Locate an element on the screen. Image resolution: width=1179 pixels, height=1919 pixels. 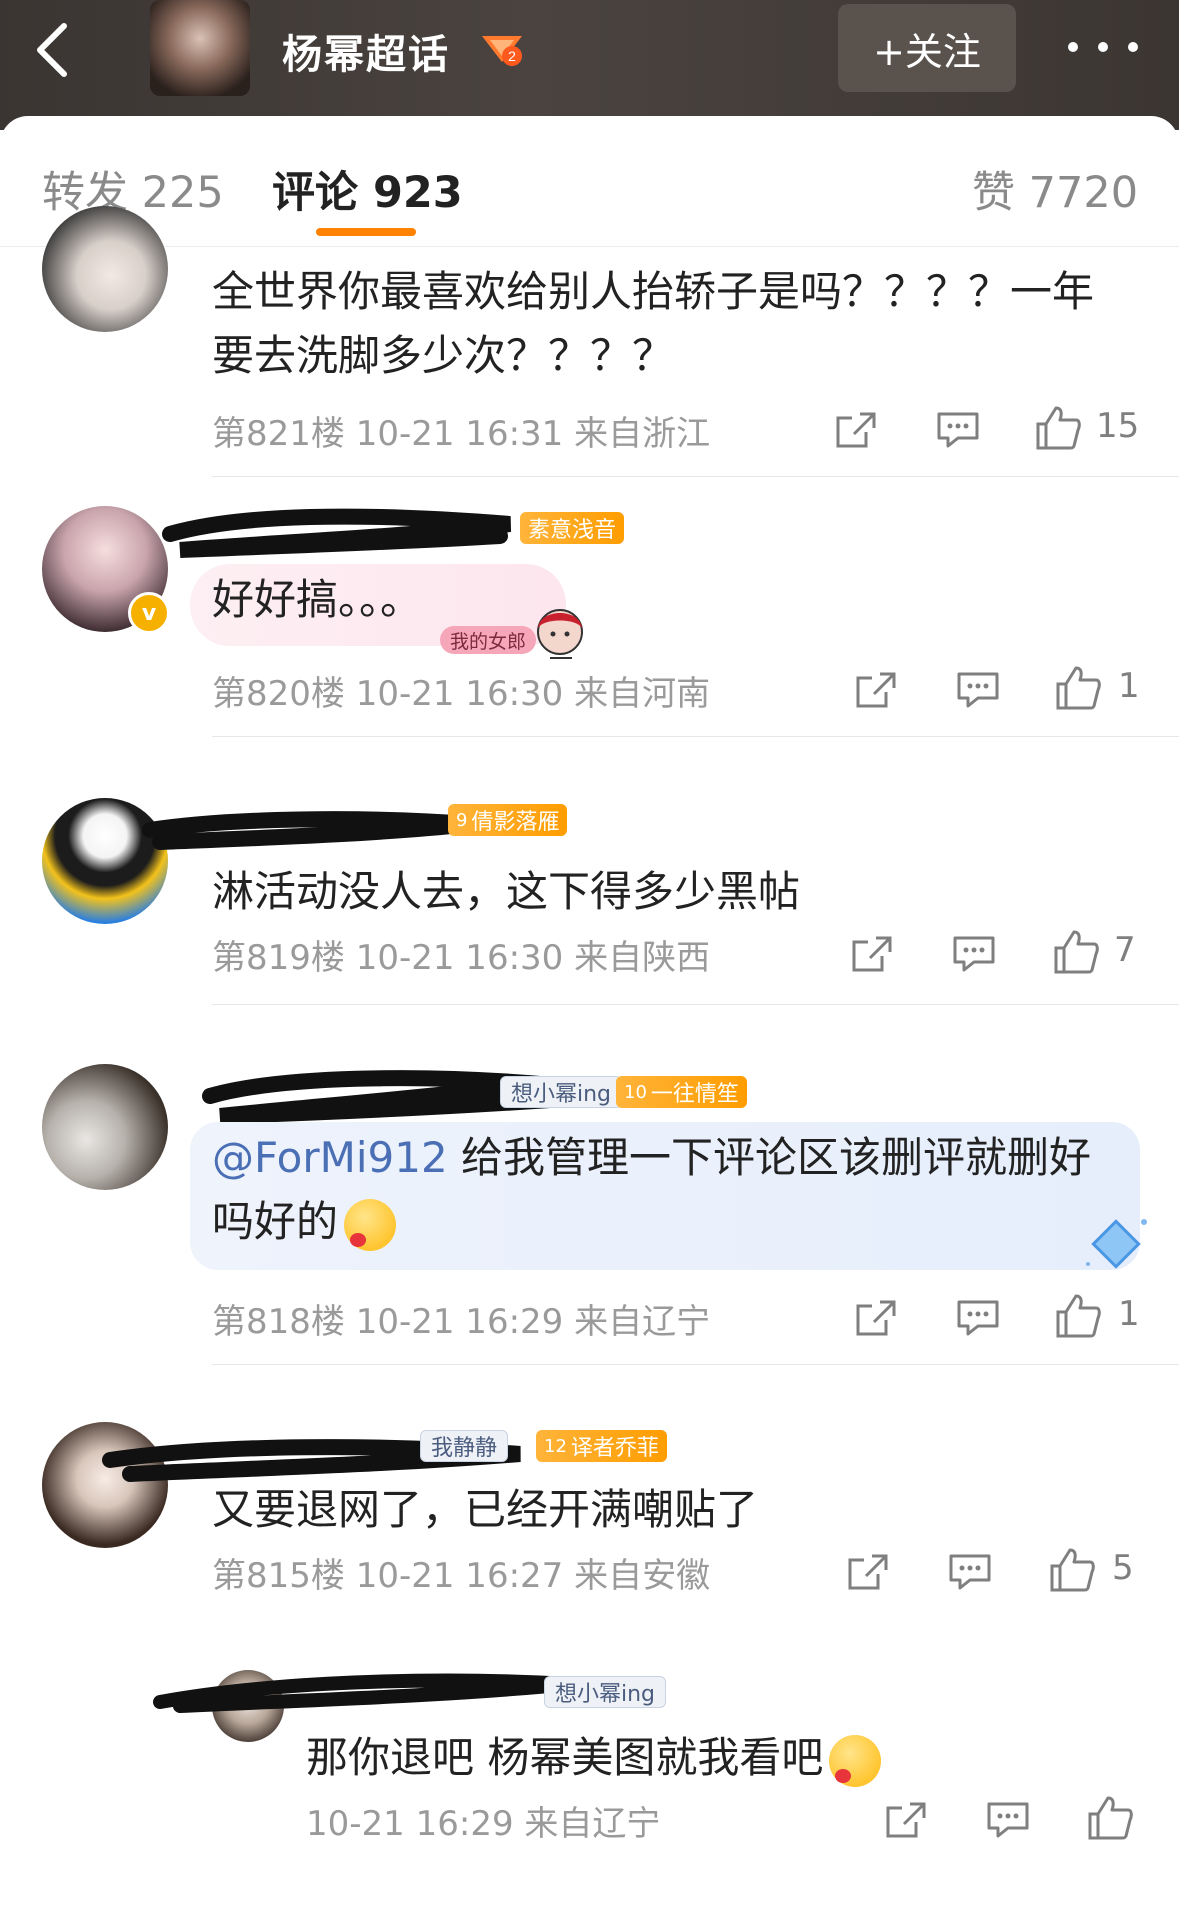
fan-badge: 9 倩影落雁 is located at coordinates (508, 820).